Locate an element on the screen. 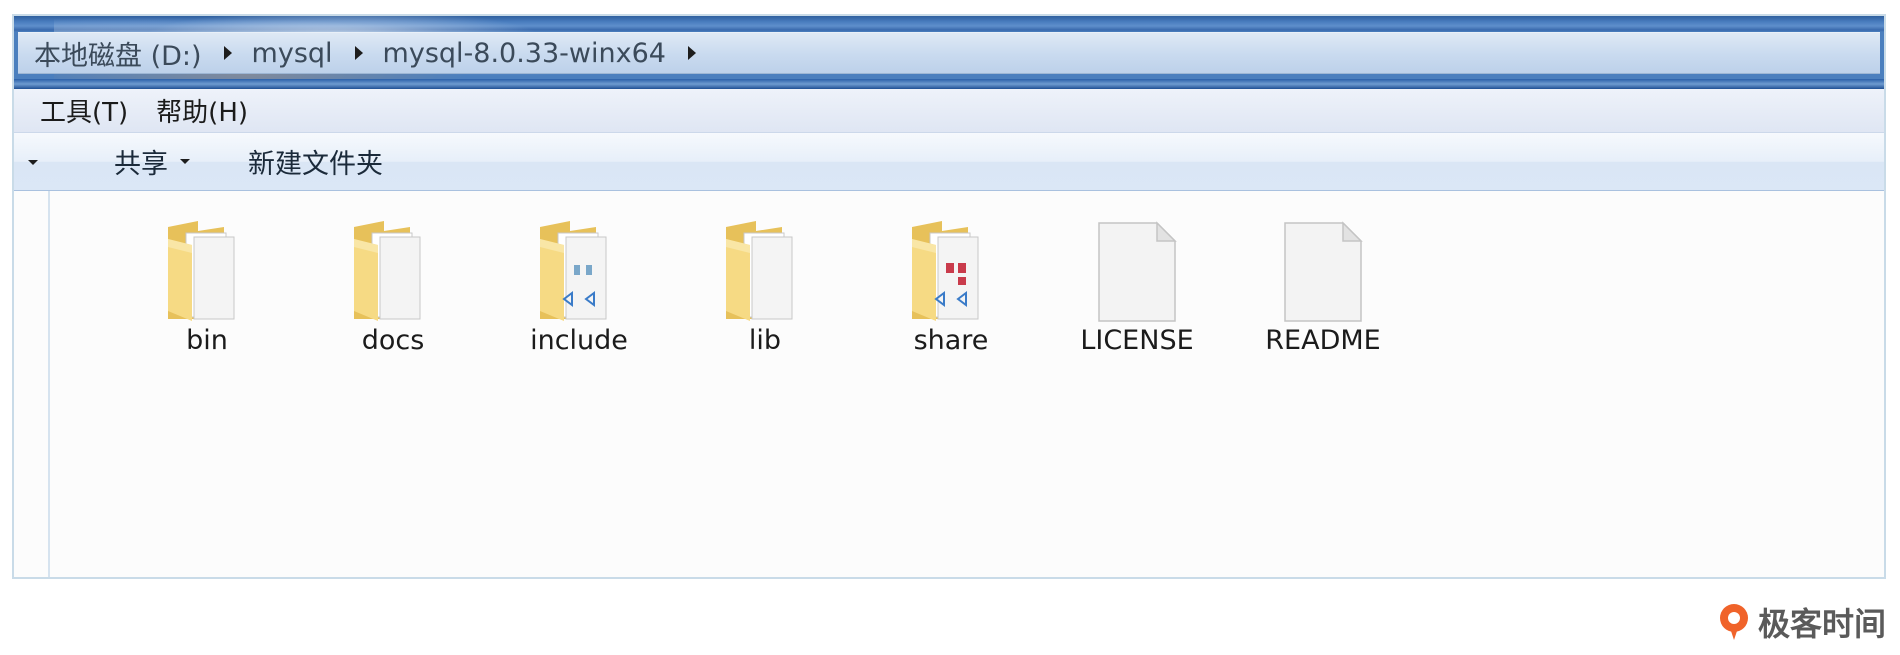  title-bar-stripe is located at coordinates (949, 84).